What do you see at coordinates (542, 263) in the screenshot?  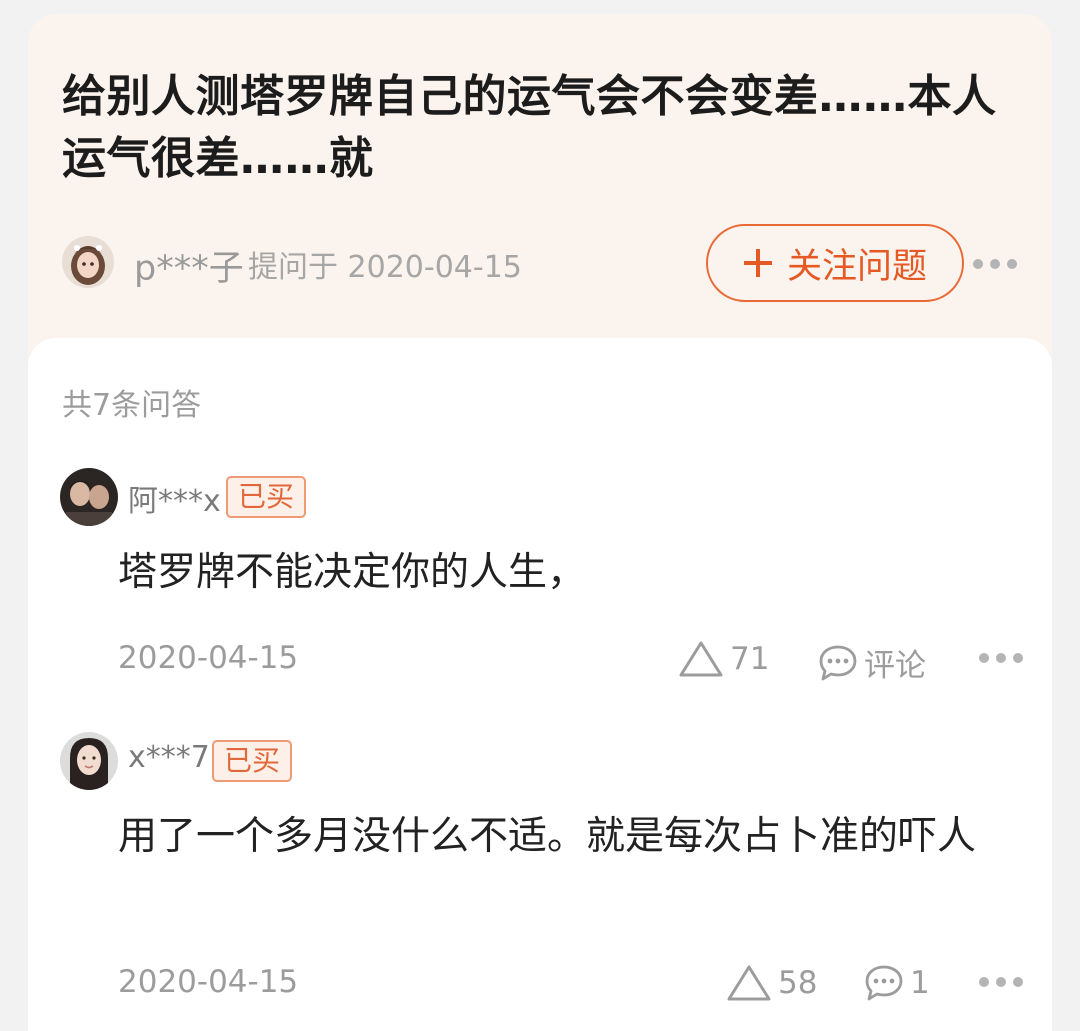 I see `asker-row: p***子 提问于 2020-04-15 关注问题` at bounding box center [542, 263].